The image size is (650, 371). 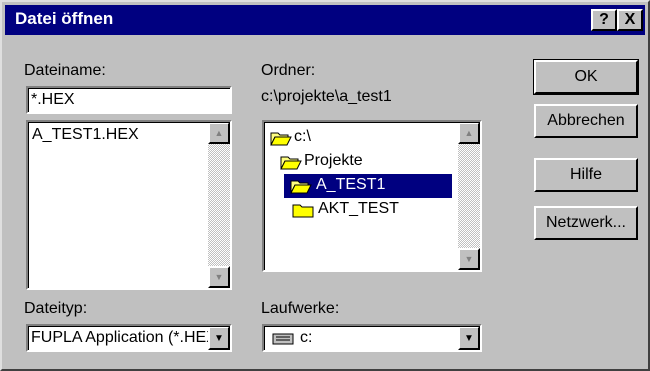 I want to click on drives-label: Laufwerke:, so click(x=300, y=308).